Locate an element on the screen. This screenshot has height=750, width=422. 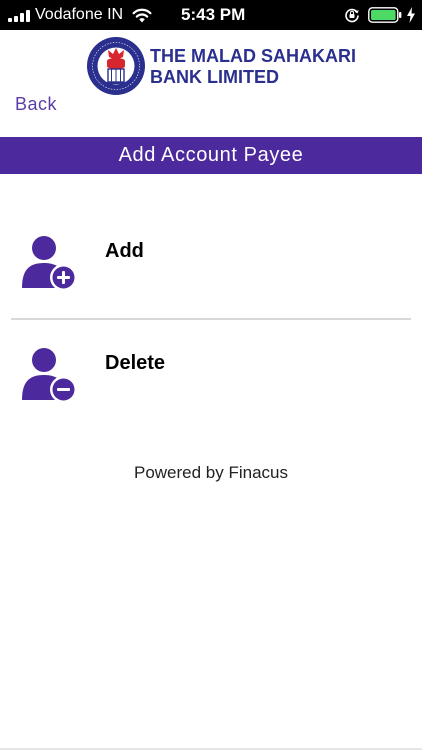
status-bar: Vodafone IN 5:43 PM is located at coordinates (211, 15).